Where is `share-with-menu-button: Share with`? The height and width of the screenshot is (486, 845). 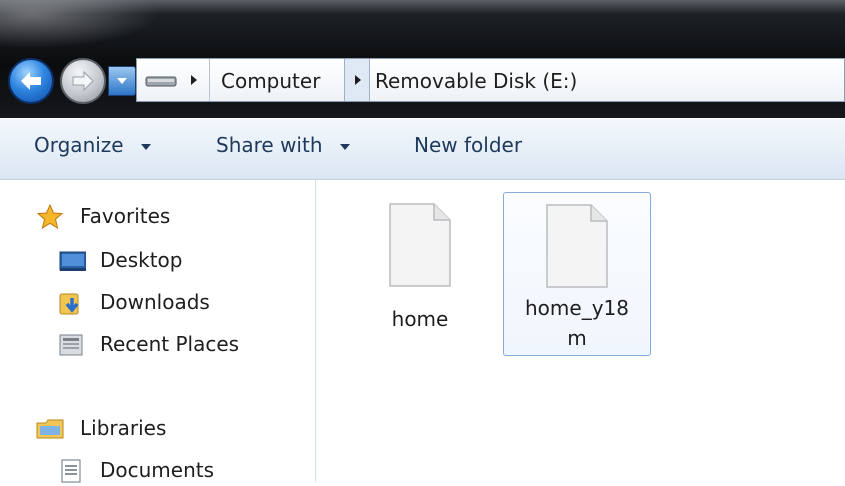 share-with-menu-button: Share with is located at coordinates (283, 145).